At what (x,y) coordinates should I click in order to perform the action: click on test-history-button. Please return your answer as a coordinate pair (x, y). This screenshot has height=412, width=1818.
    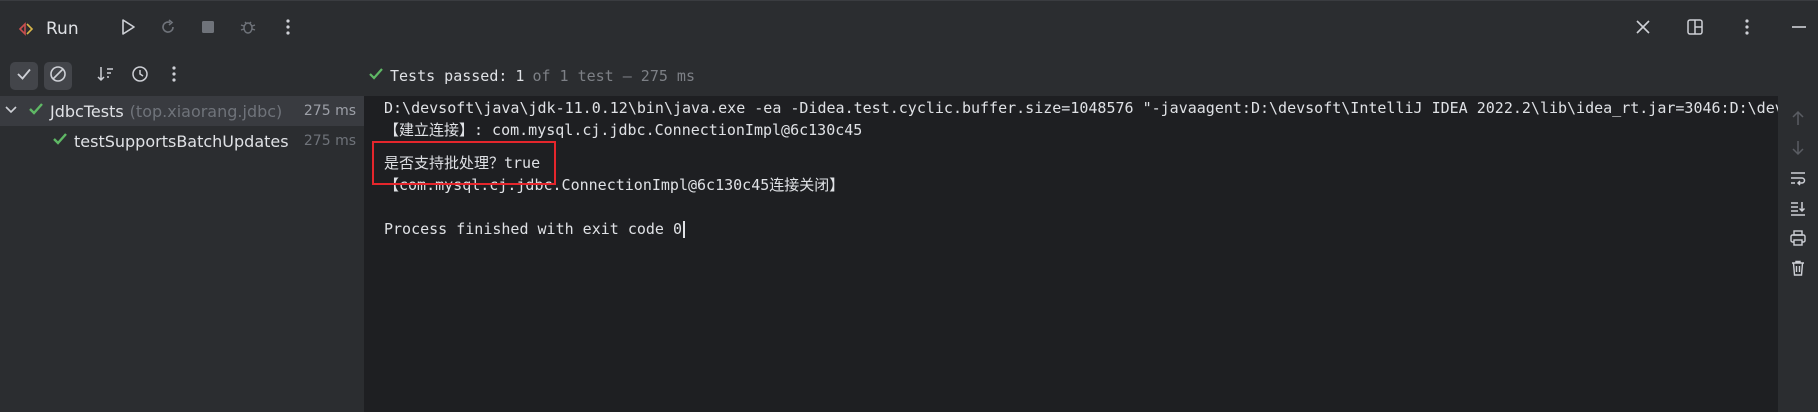
    Looking at the image, I should click on (140, 76).